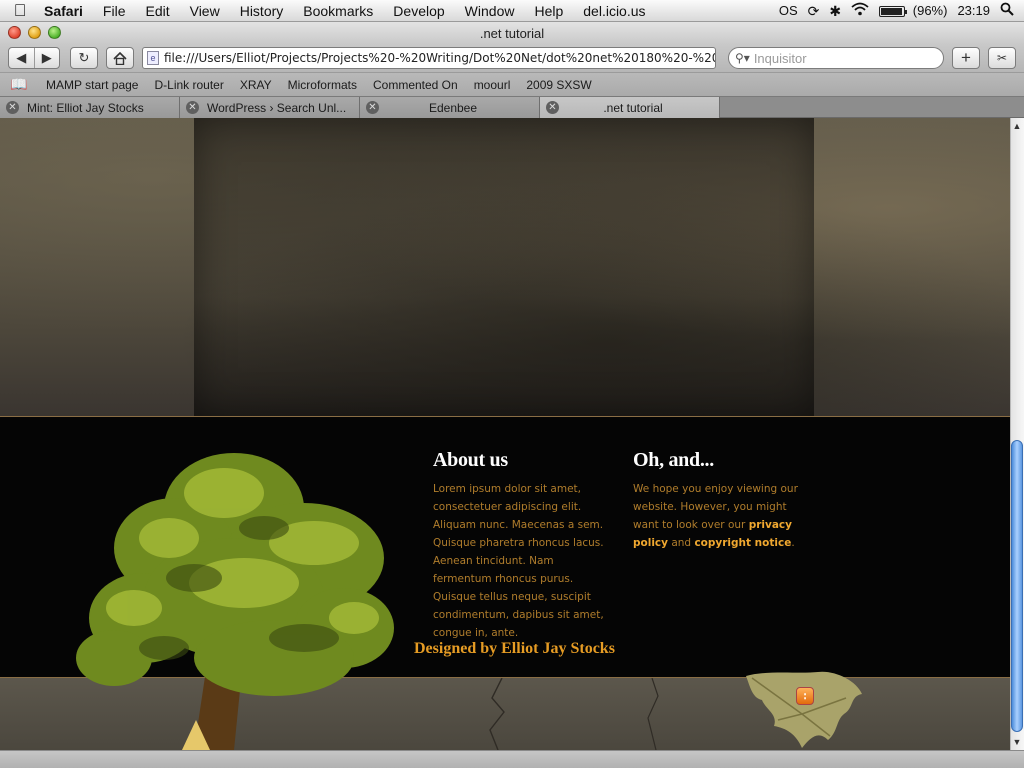  Describe the element at coordinates (34, 32) in the screenshot. I see `minimize-window-button` at that location.